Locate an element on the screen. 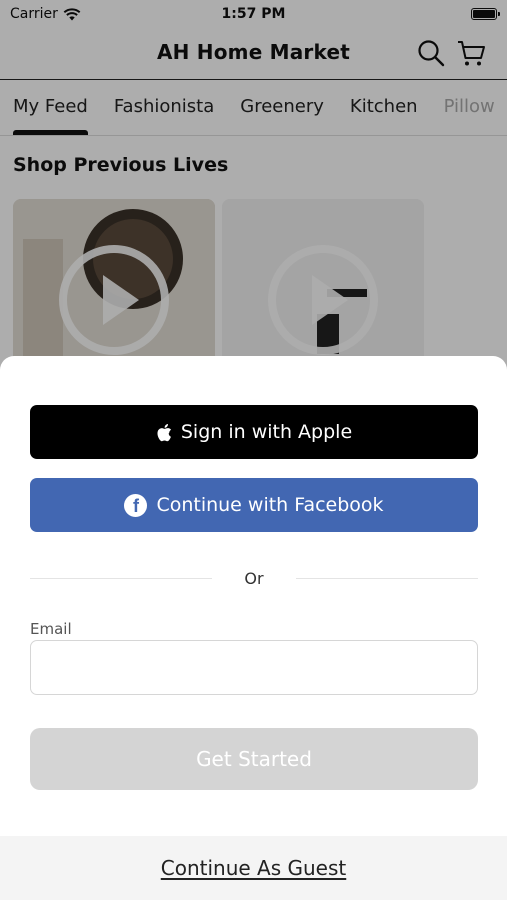  sign-in-with-apple-button: Sign in with Apple is located at coordinates (254, 432).